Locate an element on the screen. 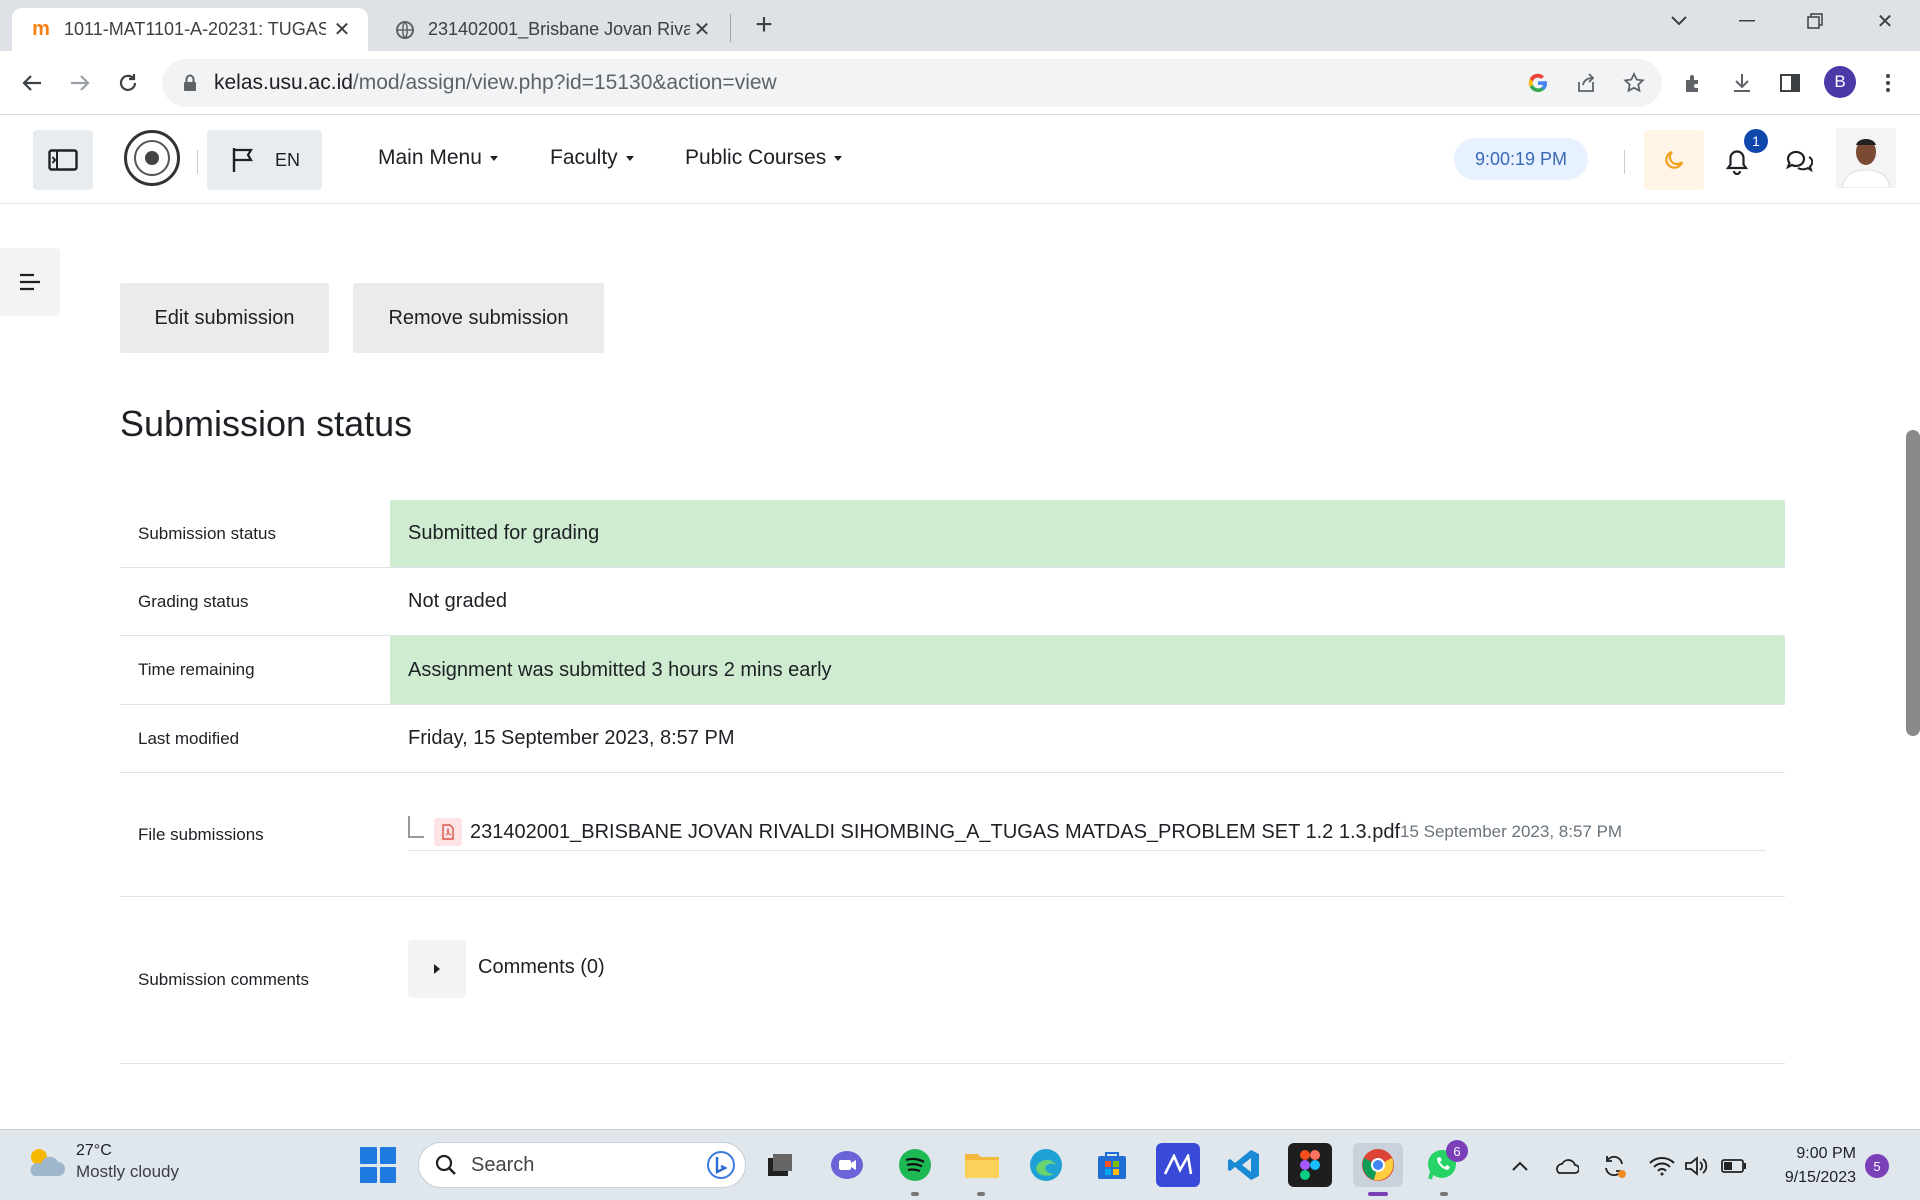  more-menu-icon is located at coordinates (1888, 83).